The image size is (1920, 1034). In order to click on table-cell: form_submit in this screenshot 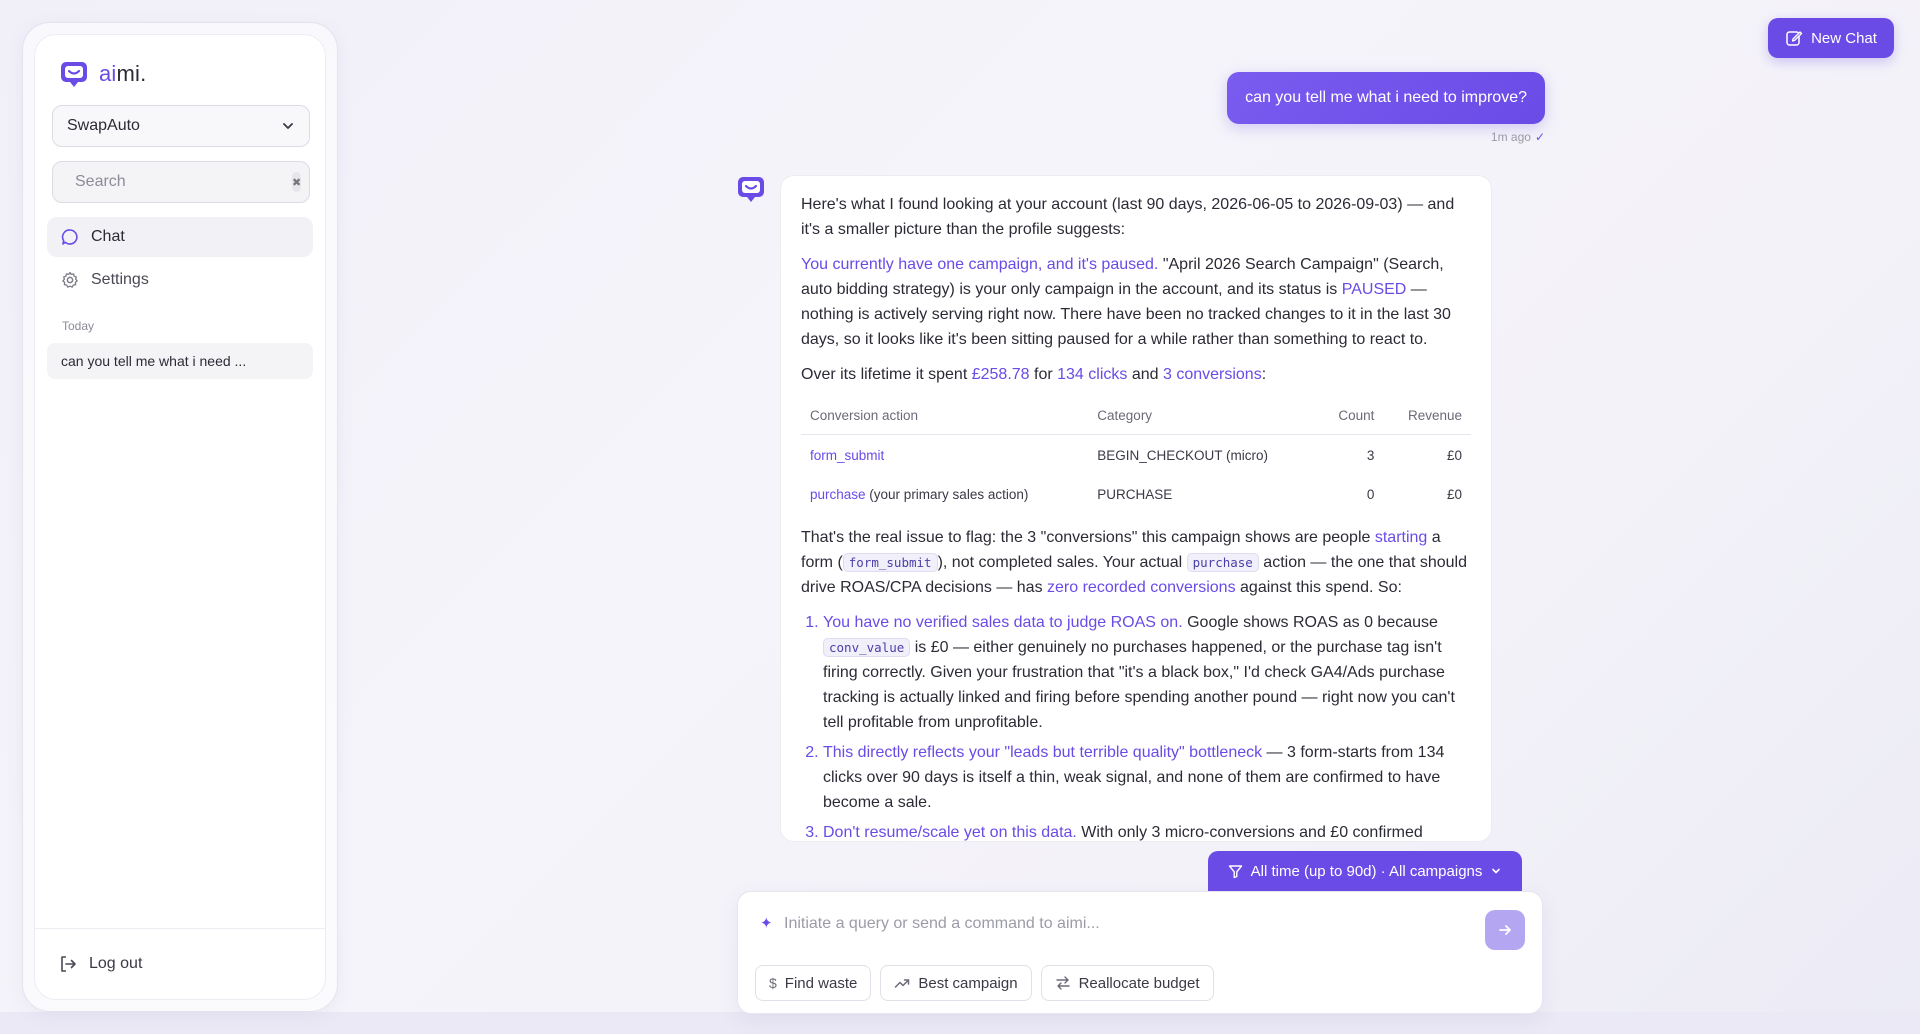, I will do `click(847, 455)`.